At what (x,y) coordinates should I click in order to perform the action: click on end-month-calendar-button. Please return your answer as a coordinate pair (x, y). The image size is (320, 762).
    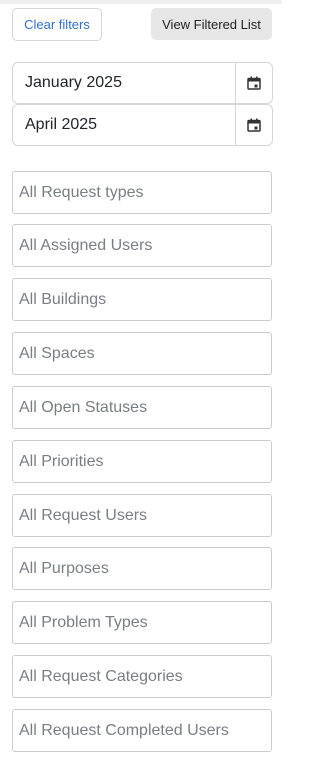
    Looking at the image, I should click on (253, 125).